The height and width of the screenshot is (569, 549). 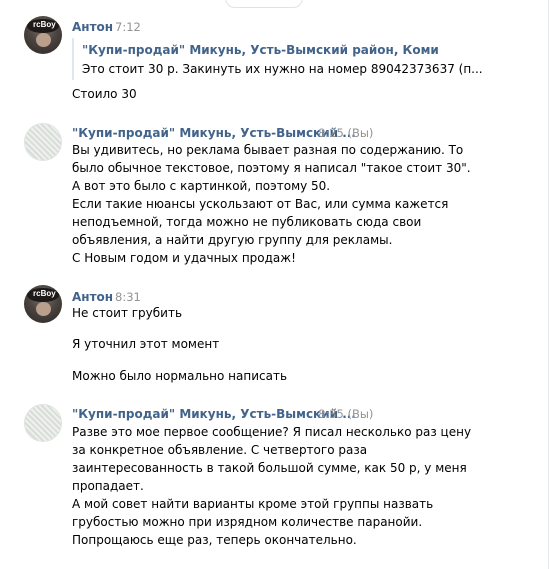 I want to click on forward-quote-bar, so click(x=73, y=59).